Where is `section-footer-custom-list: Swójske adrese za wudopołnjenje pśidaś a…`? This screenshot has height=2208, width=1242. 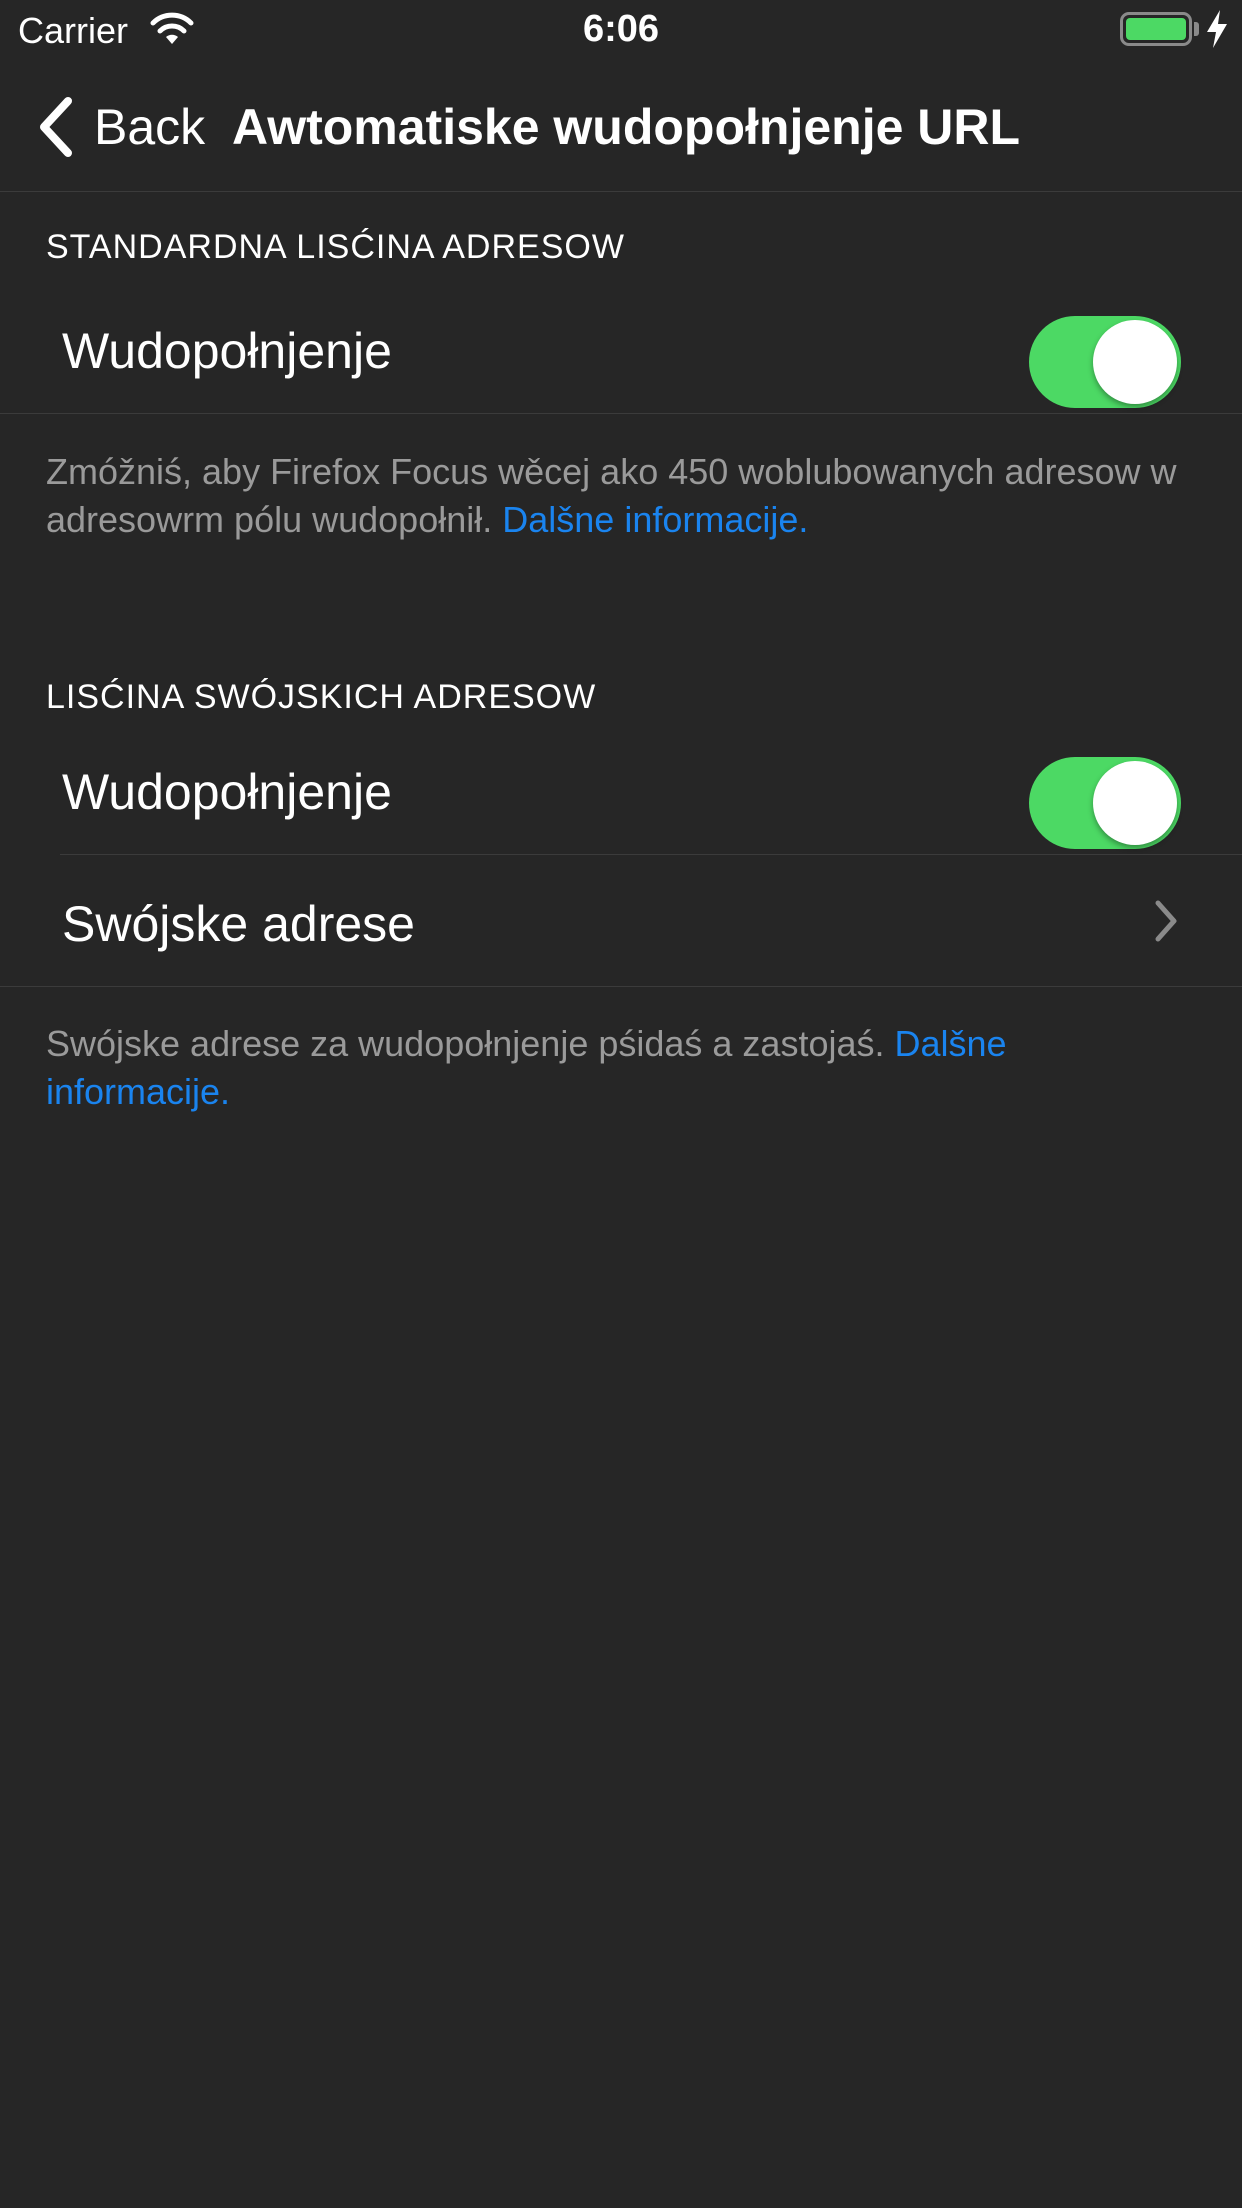
section-footer-custom-list: Swójske adrese za wudopołnjenje pśidaś a… is located at coordinates (621, 1068).